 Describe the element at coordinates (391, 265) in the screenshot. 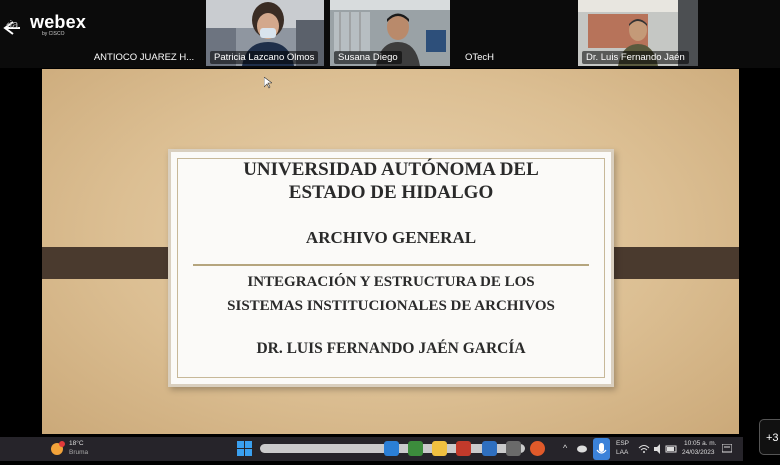

I see `slide-divider` at that location.